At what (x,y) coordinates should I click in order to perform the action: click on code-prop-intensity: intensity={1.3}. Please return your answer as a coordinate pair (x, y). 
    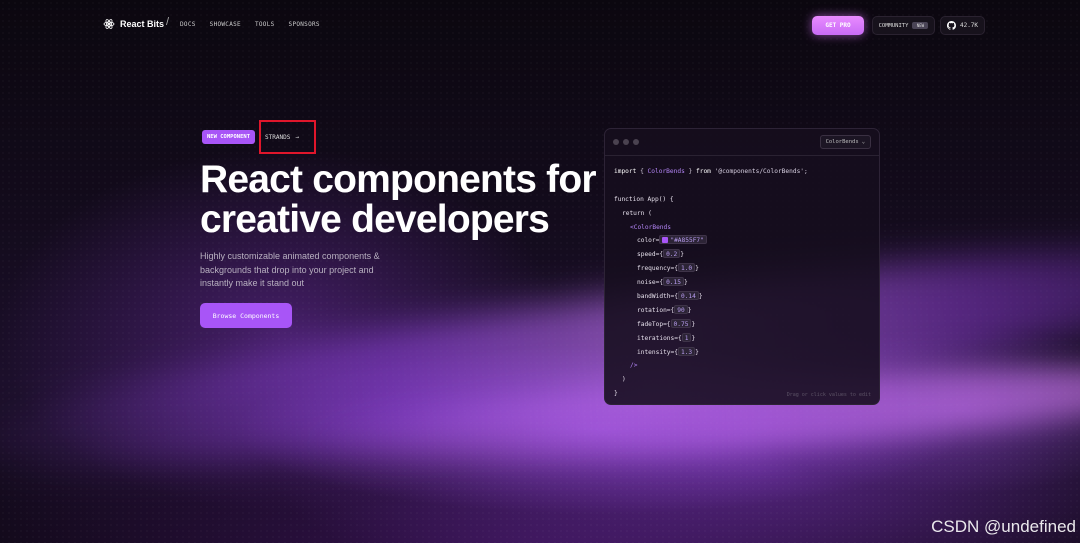
    Looking at the image, I should click on (711, 353).